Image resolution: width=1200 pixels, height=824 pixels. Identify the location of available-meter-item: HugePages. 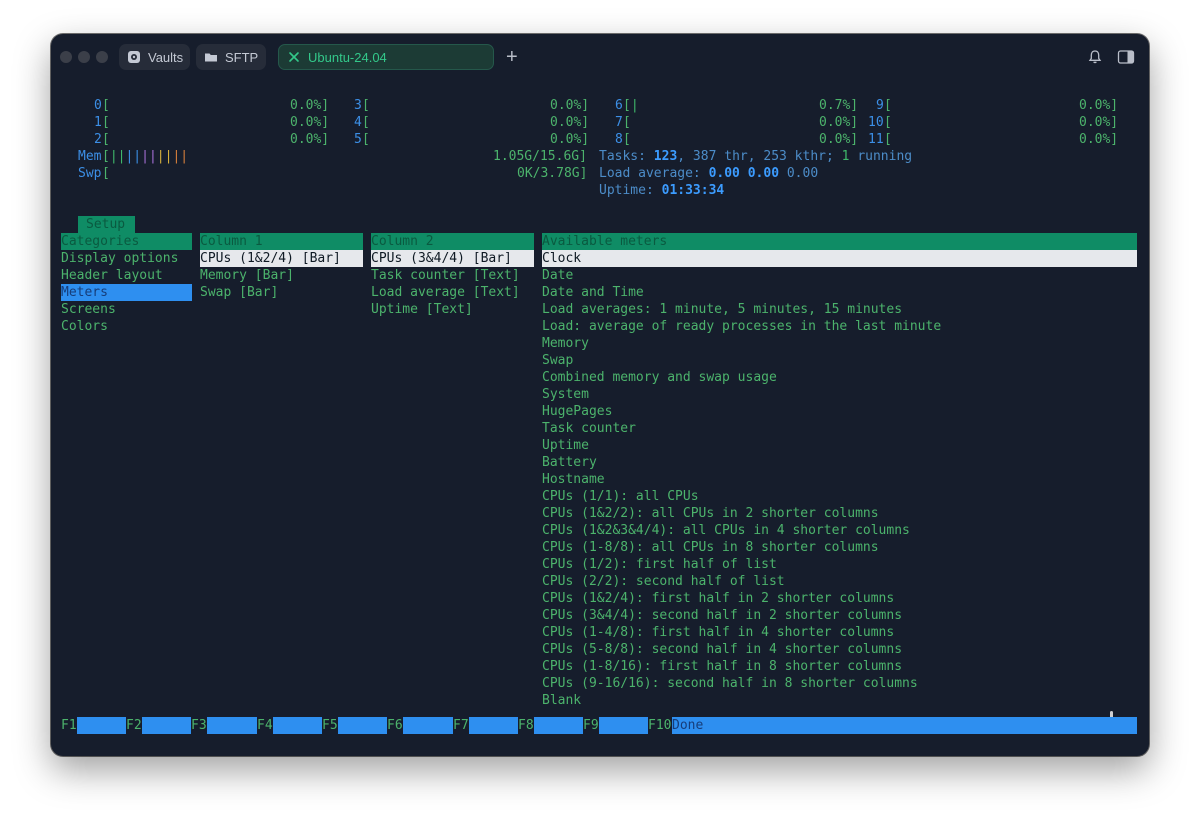
(577, 411).